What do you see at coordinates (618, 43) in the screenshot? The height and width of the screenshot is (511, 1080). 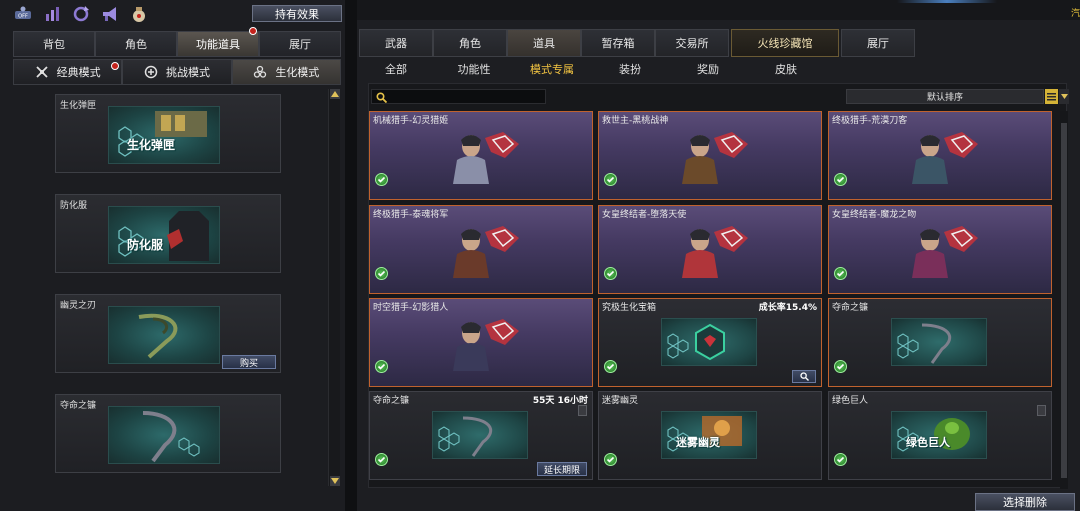 I see `tab-storage: 暂存箱` at bounding box center [618, 43].